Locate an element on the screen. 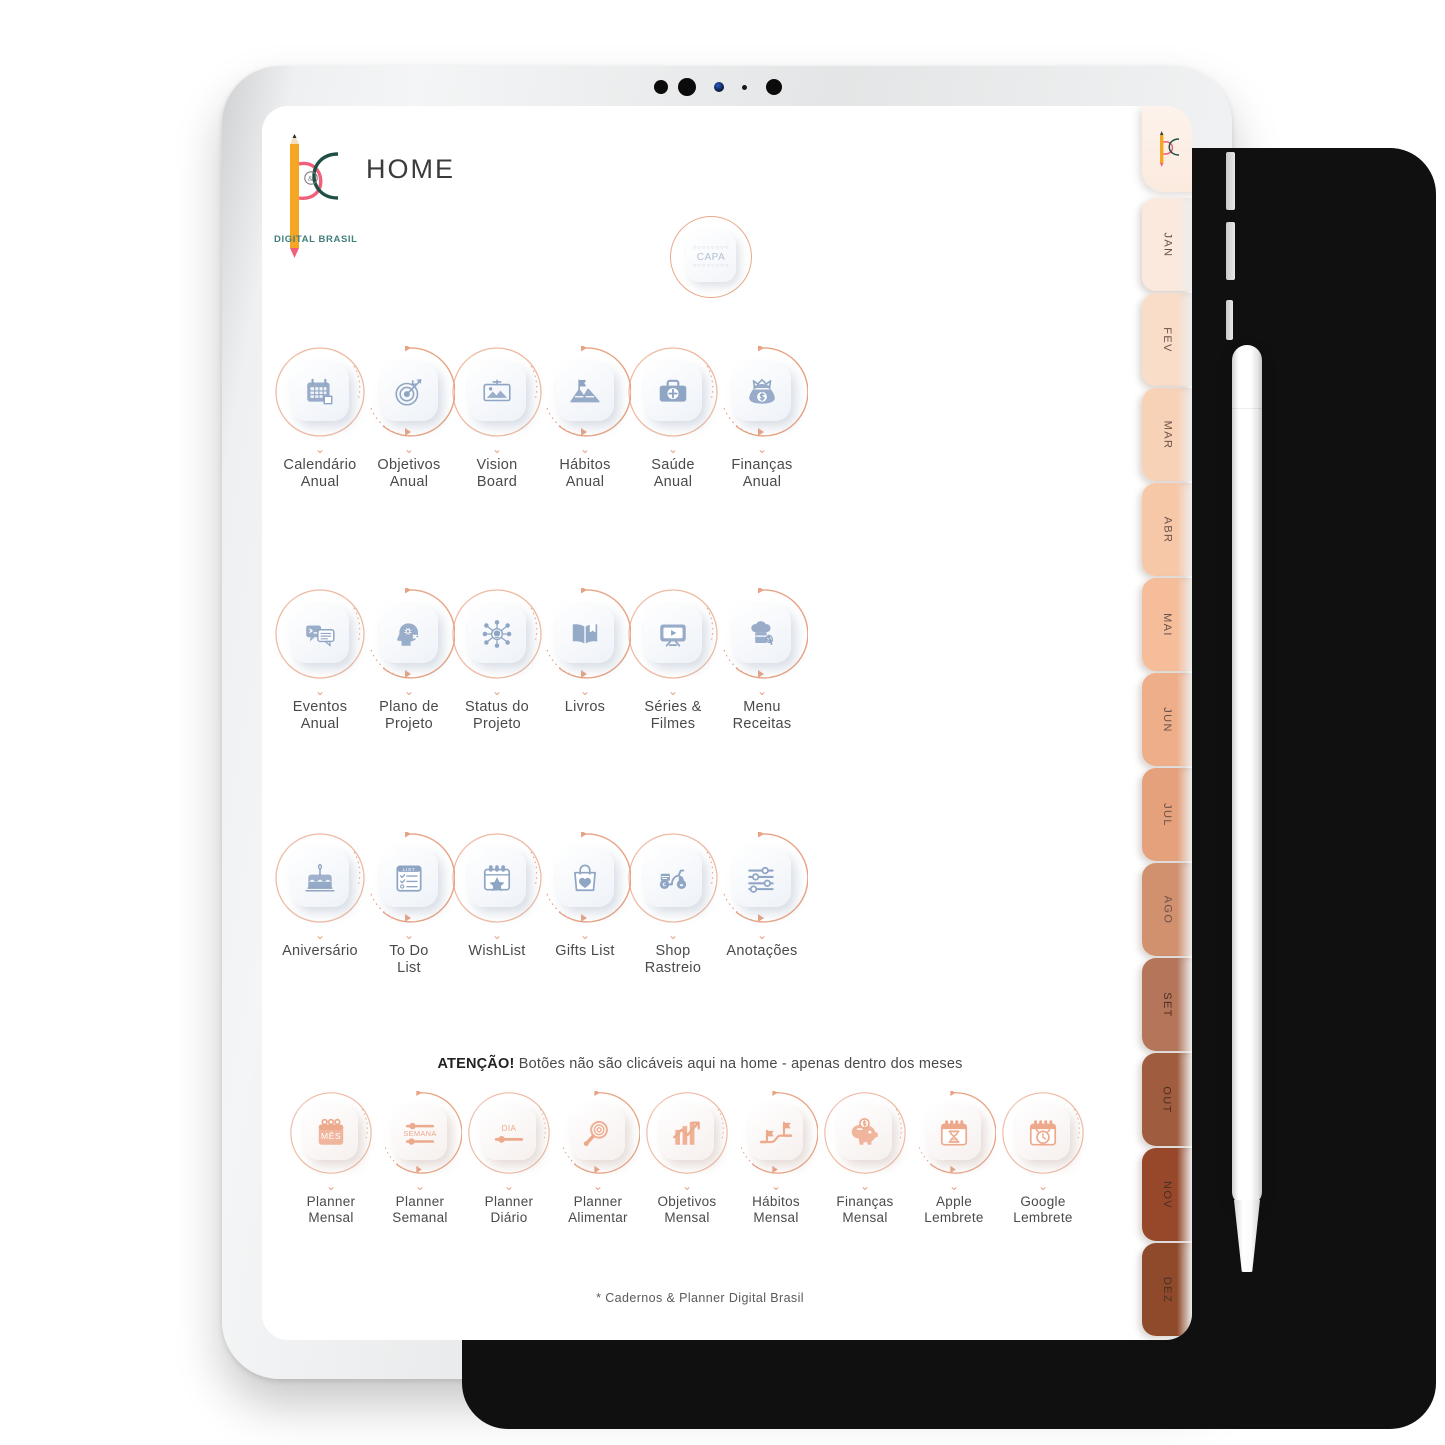 This screenshot has height=1445, width=1445. checklist-icon-tile: LIST is located at coordinates (409, 878).